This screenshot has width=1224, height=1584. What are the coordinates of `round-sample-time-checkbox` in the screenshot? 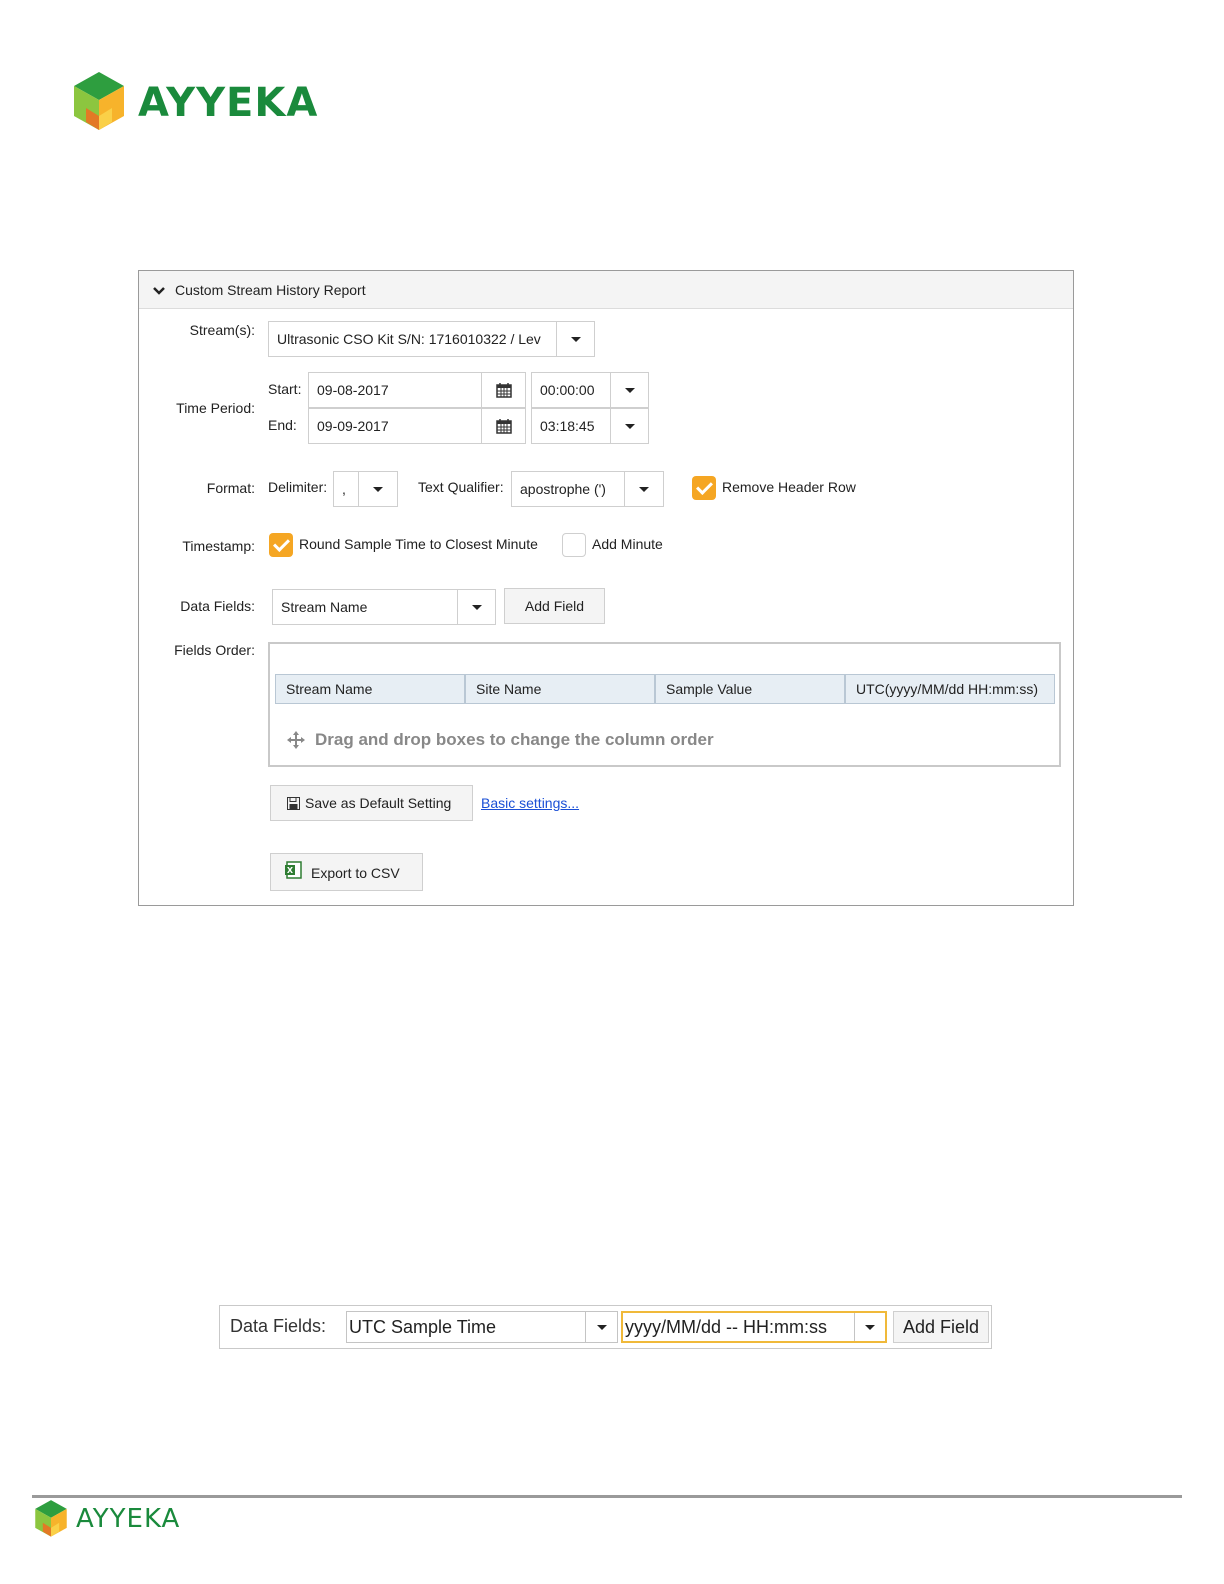 It's located at (281, 545).